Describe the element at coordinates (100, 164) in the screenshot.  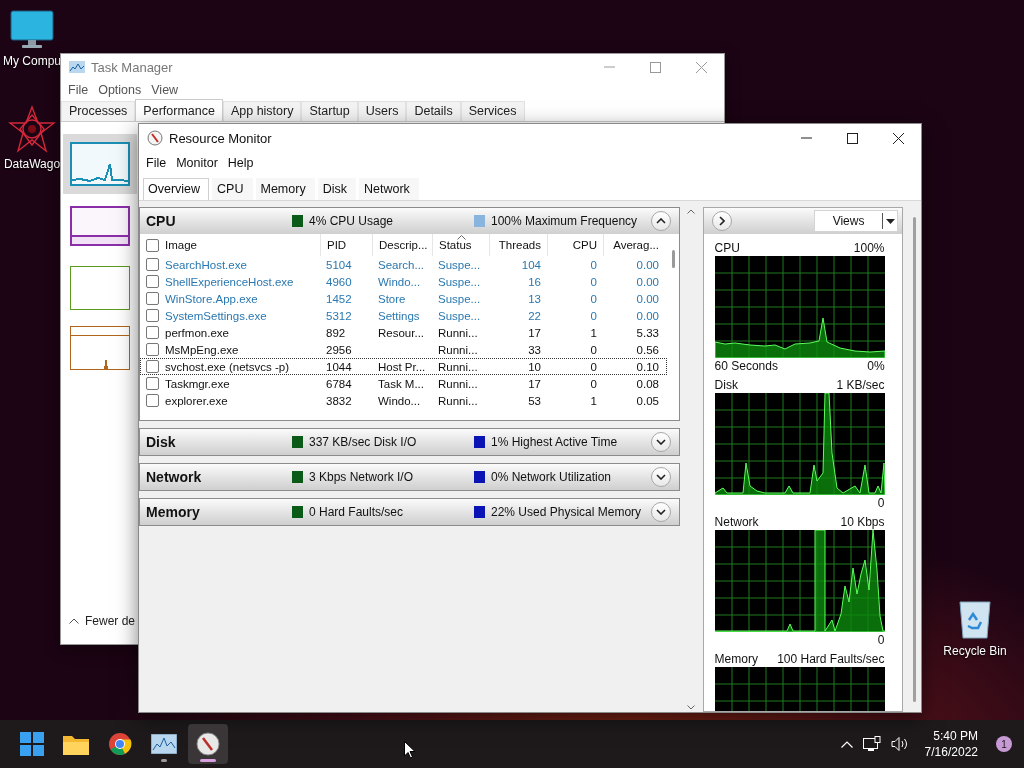
I see `performance-graph-tile` at that location.